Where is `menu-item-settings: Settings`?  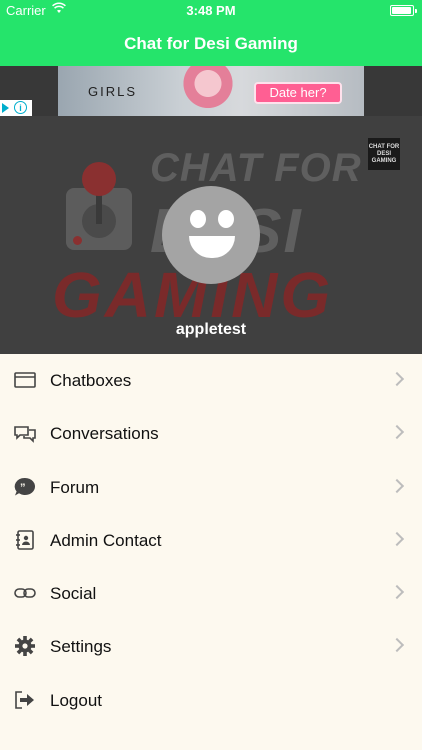
menu-item-settings: Settings is located at coordinates (211, 646).